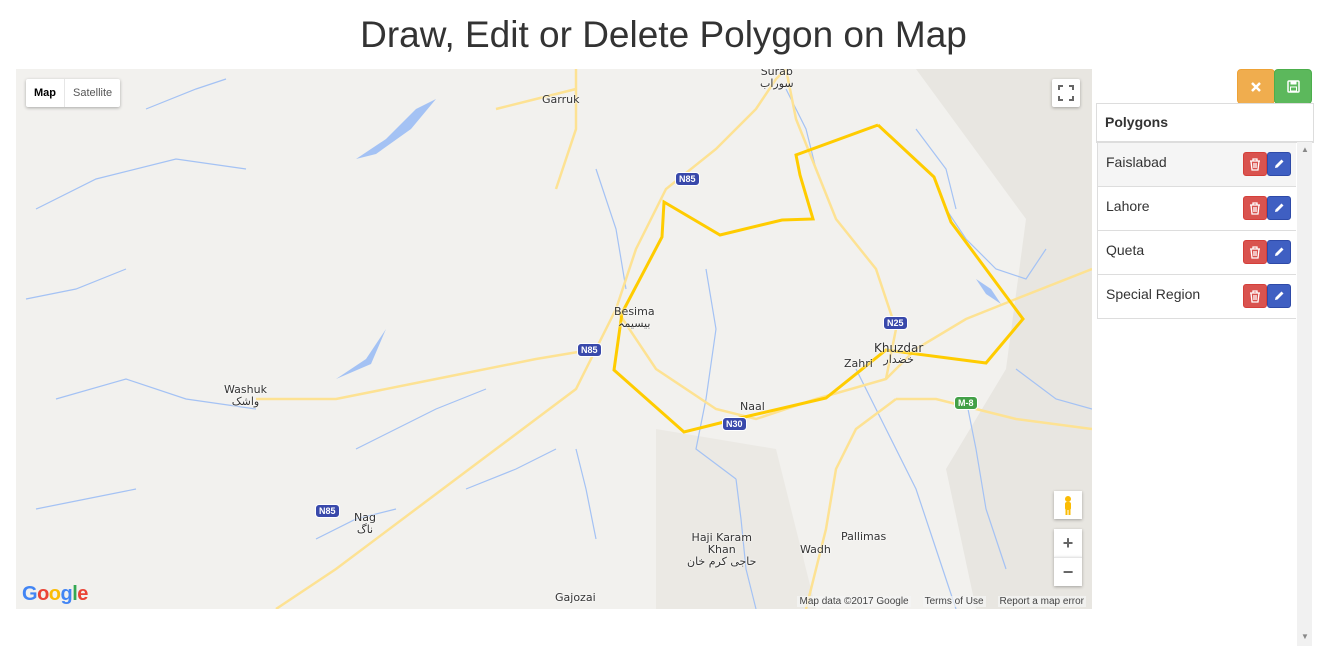 The image size is (1327, 660). I want to click on fullscreen-icon, so click(1066, 93).